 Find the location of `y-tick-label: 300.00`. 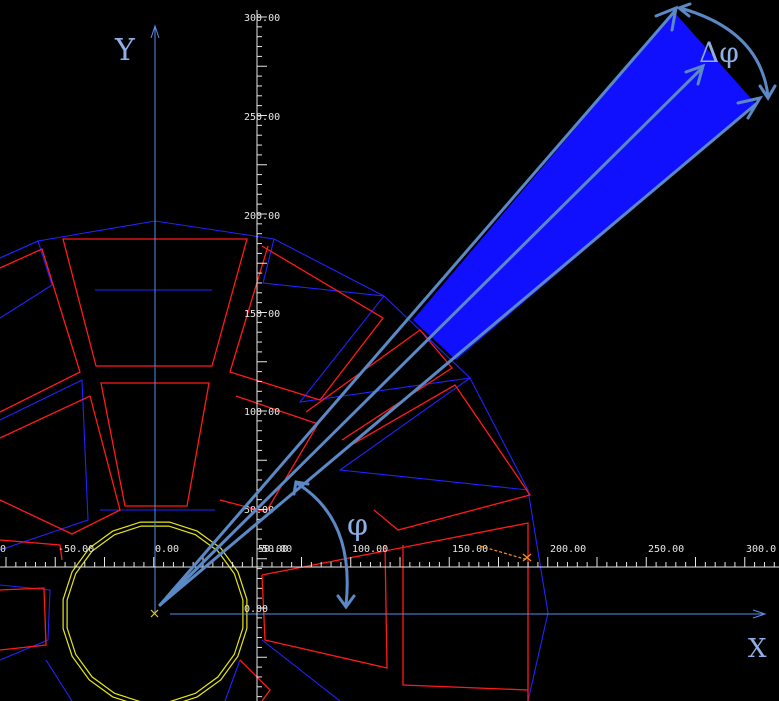

y-tick-label: 300.00 is located at coordinates (262, 18).